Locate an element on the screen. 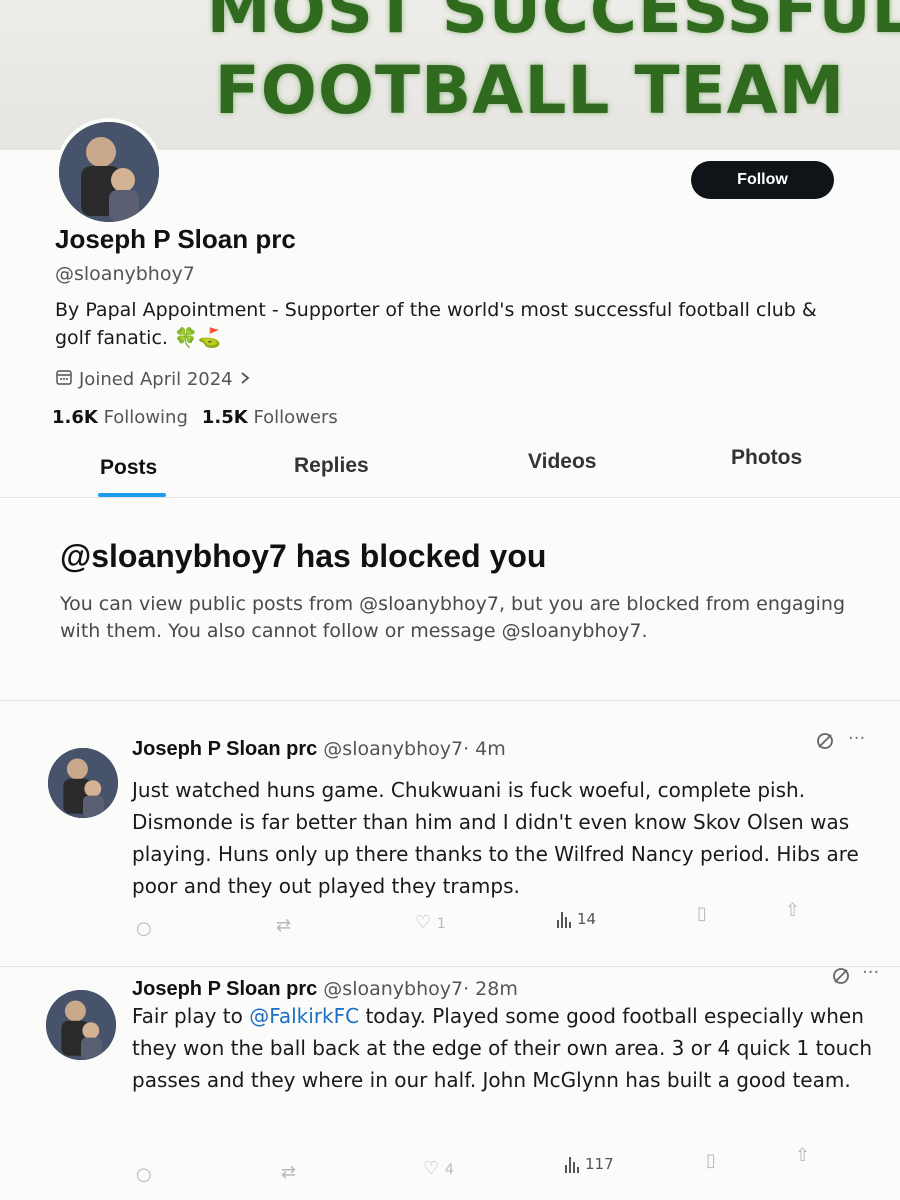 This screenshot has width=900, height=1200. tab-posts: Posts is located at coordinates (128, 468).